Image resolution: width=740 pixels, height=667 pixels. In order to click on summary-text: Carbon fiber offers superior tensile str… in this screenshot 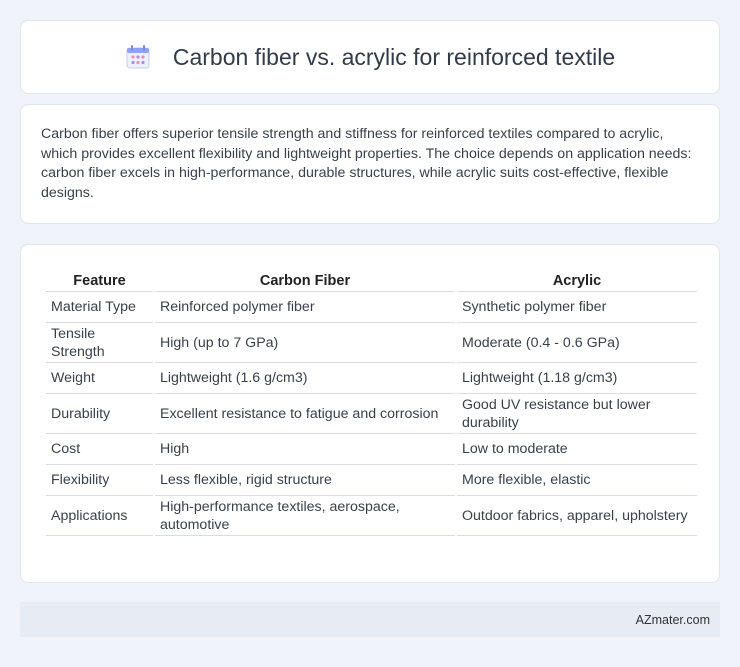, I will do `click(366, 163)`.